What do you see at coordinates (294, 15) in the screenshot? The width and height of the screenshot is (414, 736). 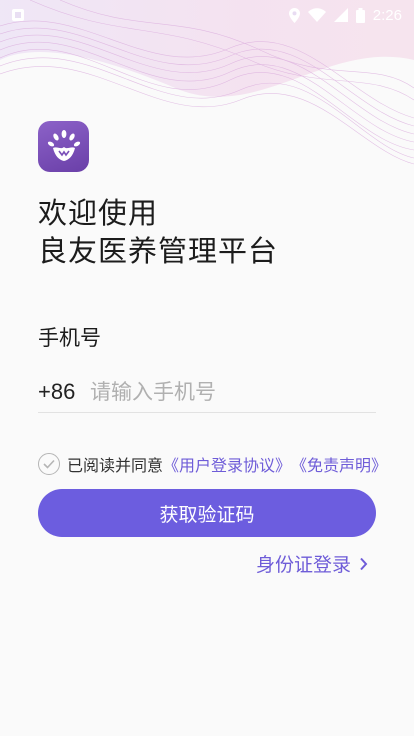 I see `location-icon` at bounding box center [294, 15].